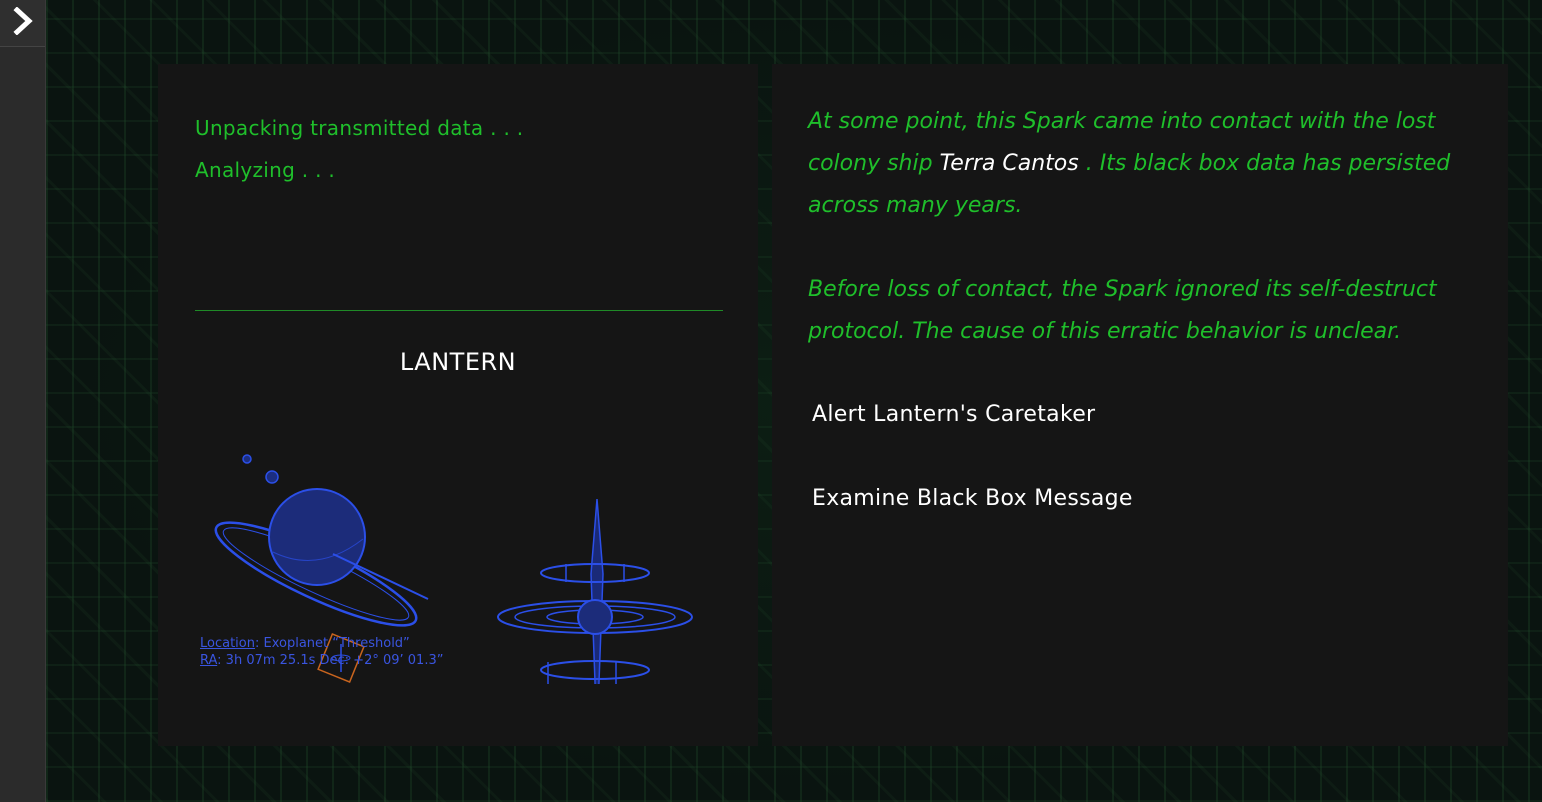 The height and width of the screenshot is (802, 1542). Describe the element at coordinates (972, 498) in the screenshot. I see `choice-examine-black-box: Examine Black Box Message` at that location.